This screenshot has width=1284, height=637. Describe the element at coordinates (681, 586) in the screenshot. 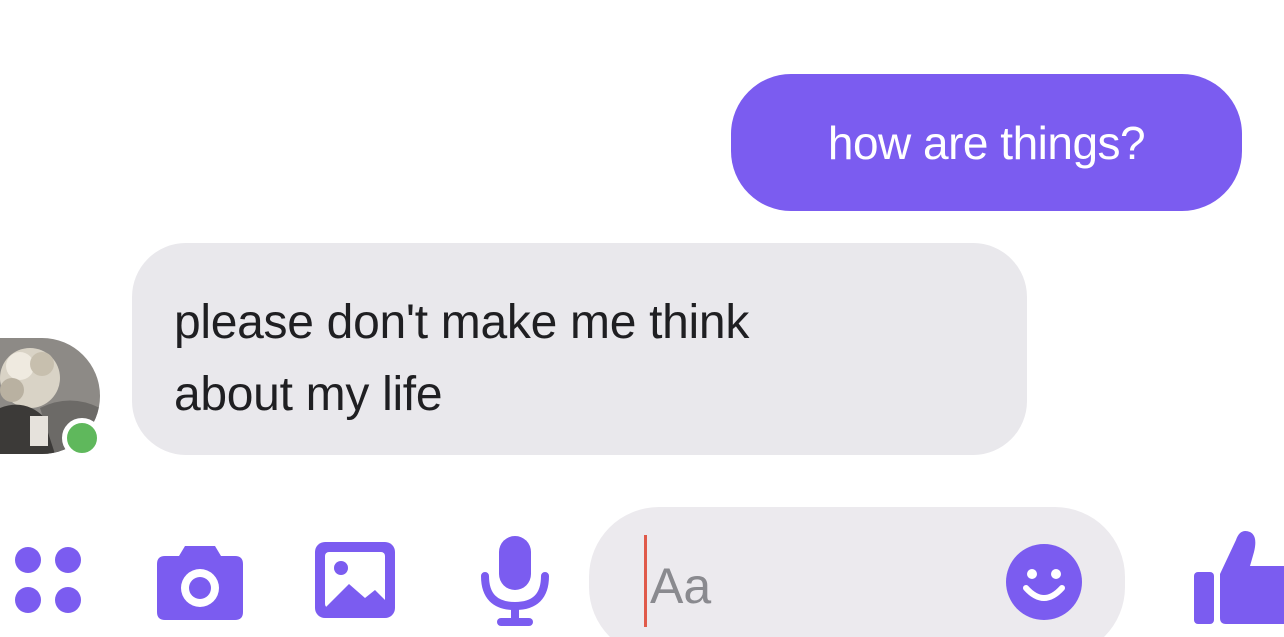

I see `message-input-placeholder: Aa` at that location.